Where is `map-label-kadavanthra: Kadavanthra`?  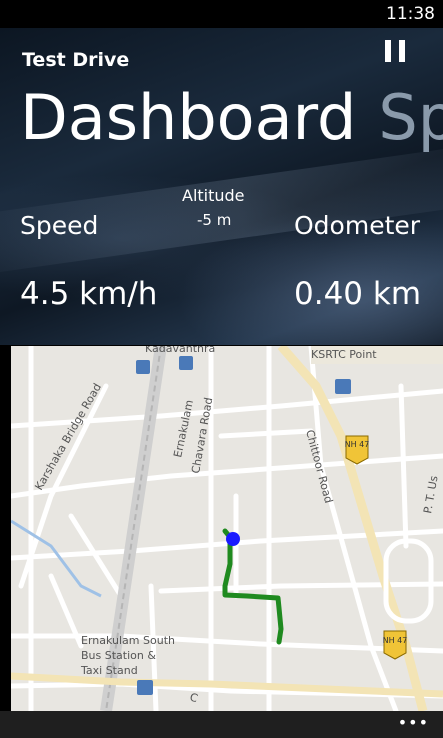 map-label-kadavanthra: Kadavanthra is located at coordinates (180, 350).